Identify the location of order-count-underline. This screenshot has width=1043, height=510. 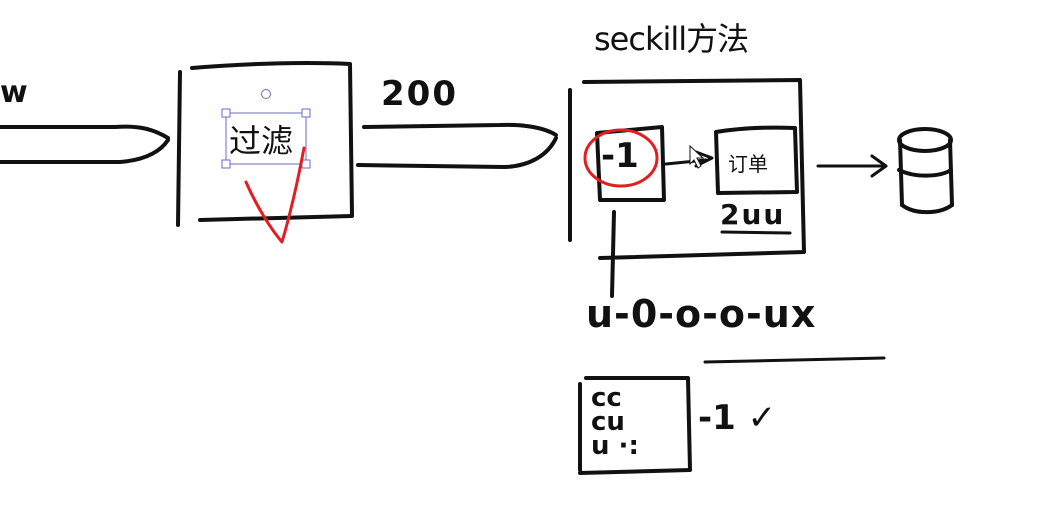
(756, 232).